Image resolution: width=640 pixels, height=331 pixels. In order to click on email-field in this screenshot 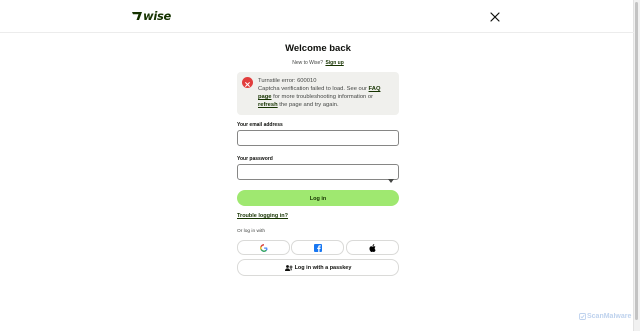, I will do `click(316, 143)`.